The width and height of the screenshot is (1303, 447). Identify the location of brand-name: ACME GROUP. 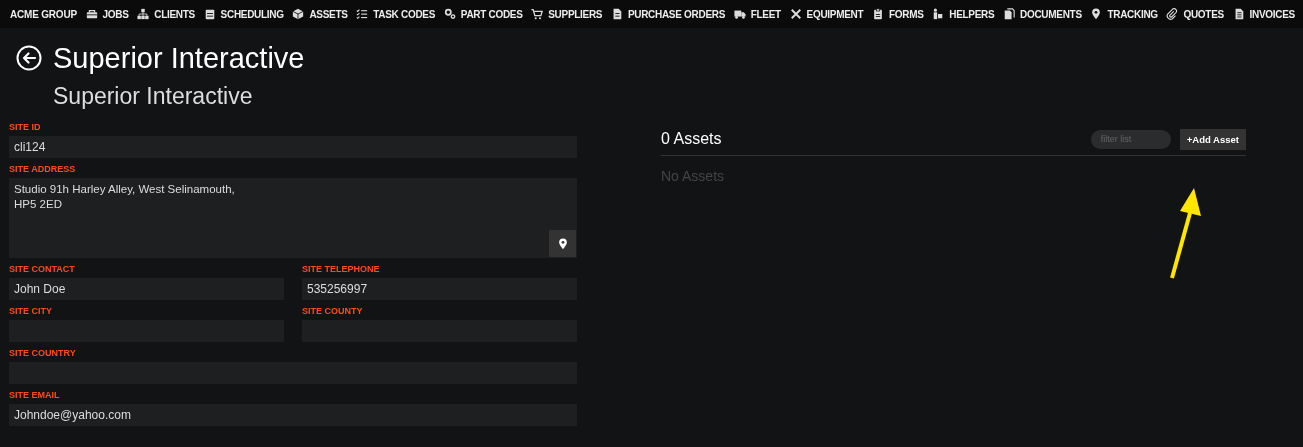
(43, 14).